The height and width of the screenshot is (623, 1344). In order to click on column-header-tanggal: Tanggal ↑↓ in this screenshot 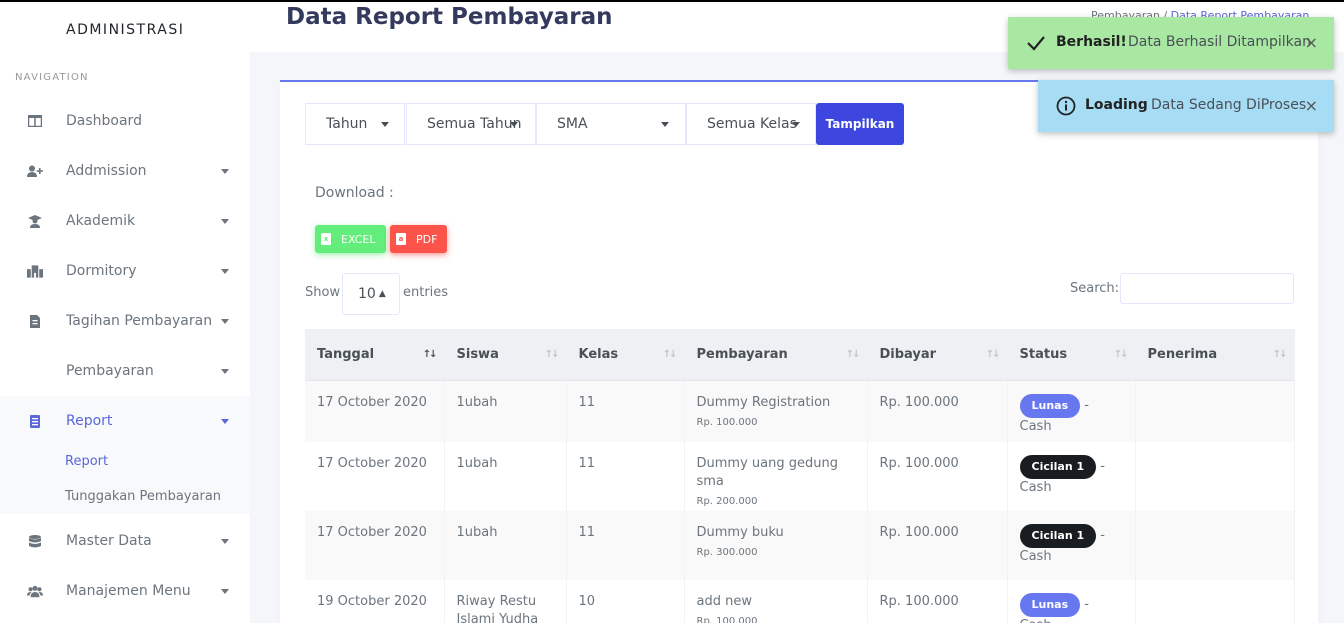, I will do `click(375, 355)`.